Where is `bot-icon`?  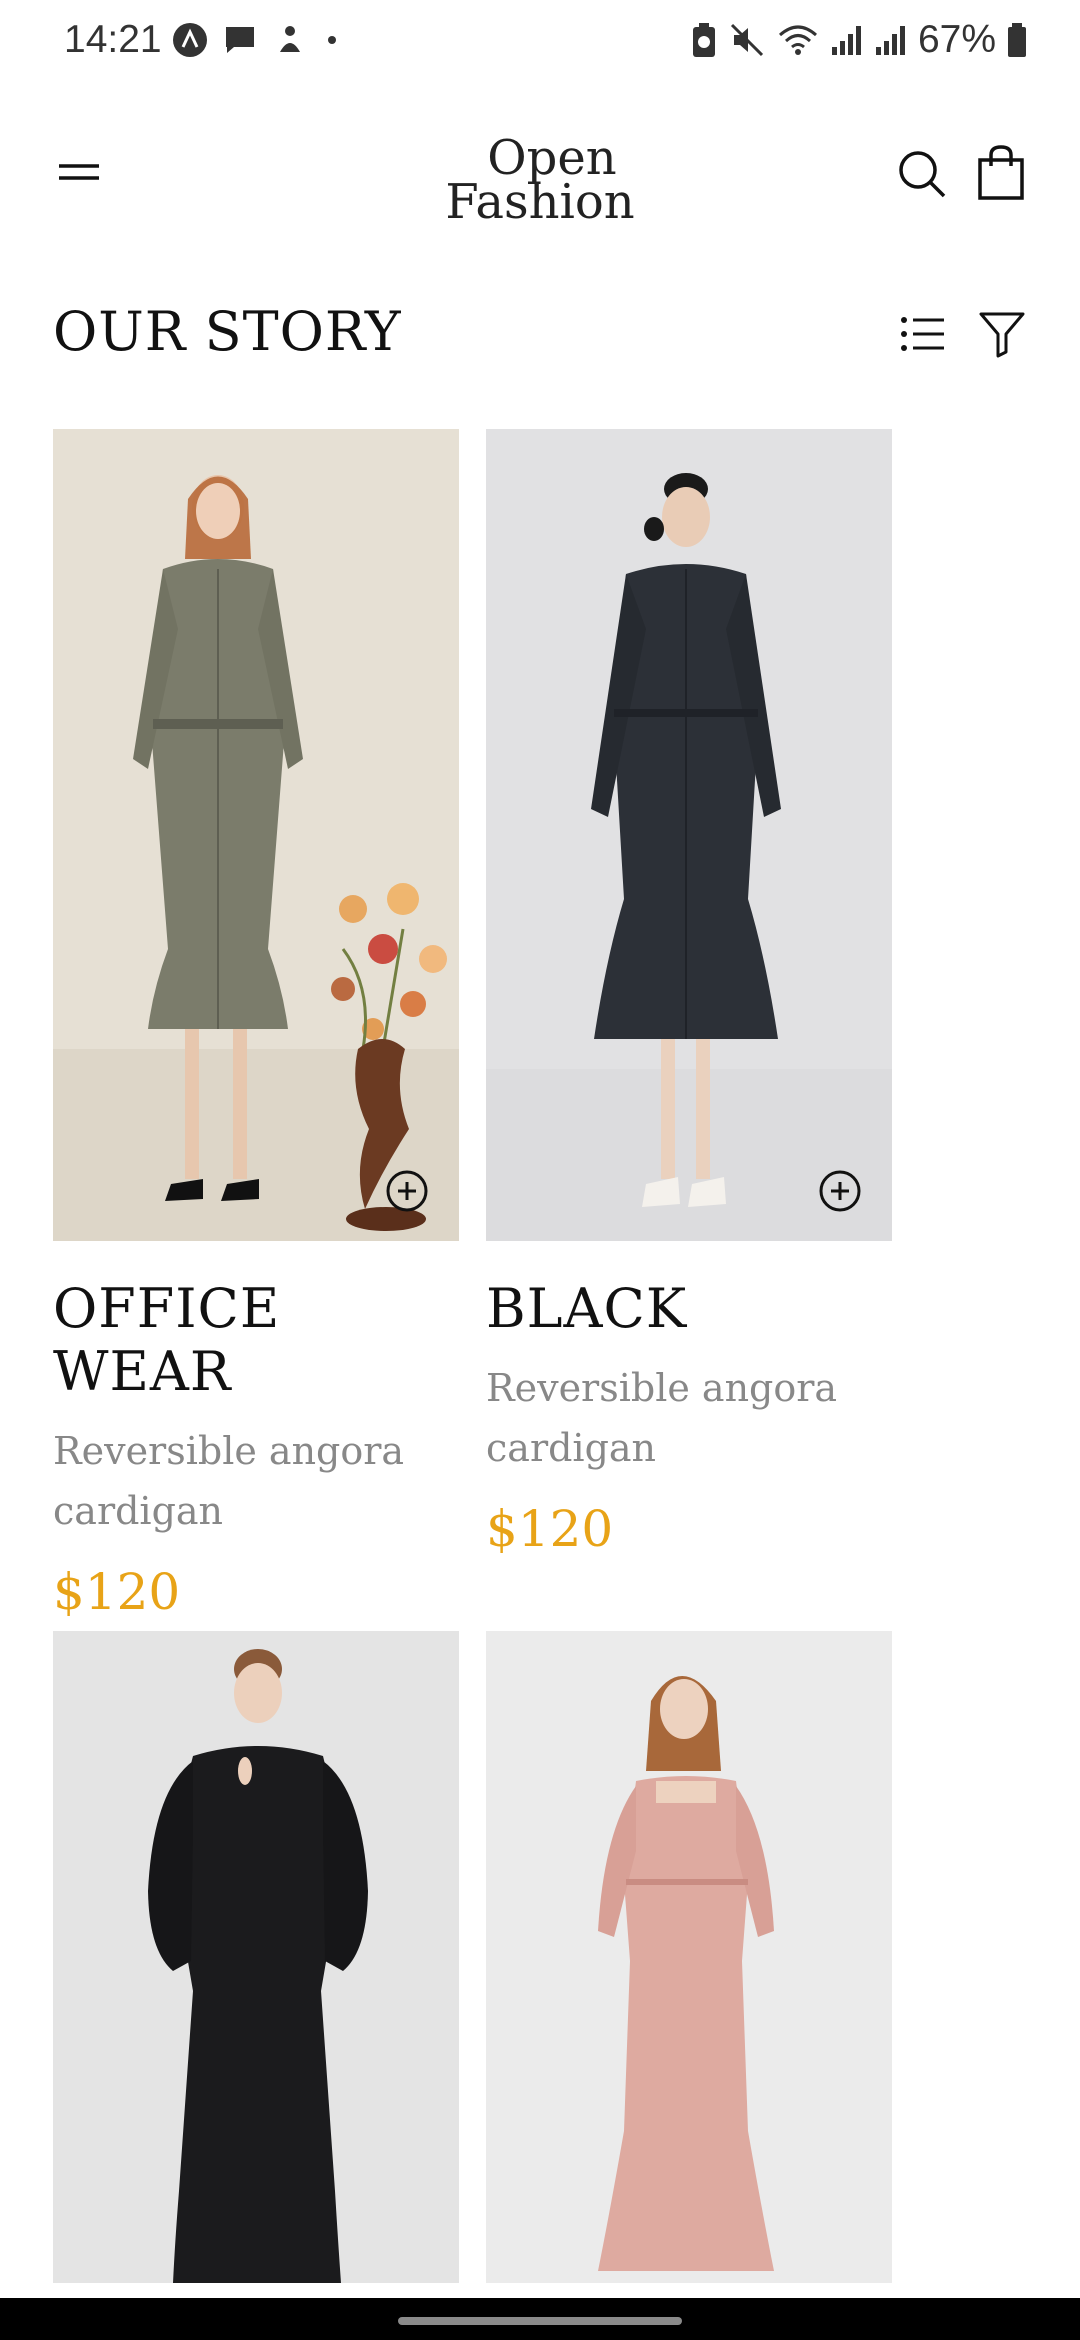
bot-icon is located at coordinates (290, 39).